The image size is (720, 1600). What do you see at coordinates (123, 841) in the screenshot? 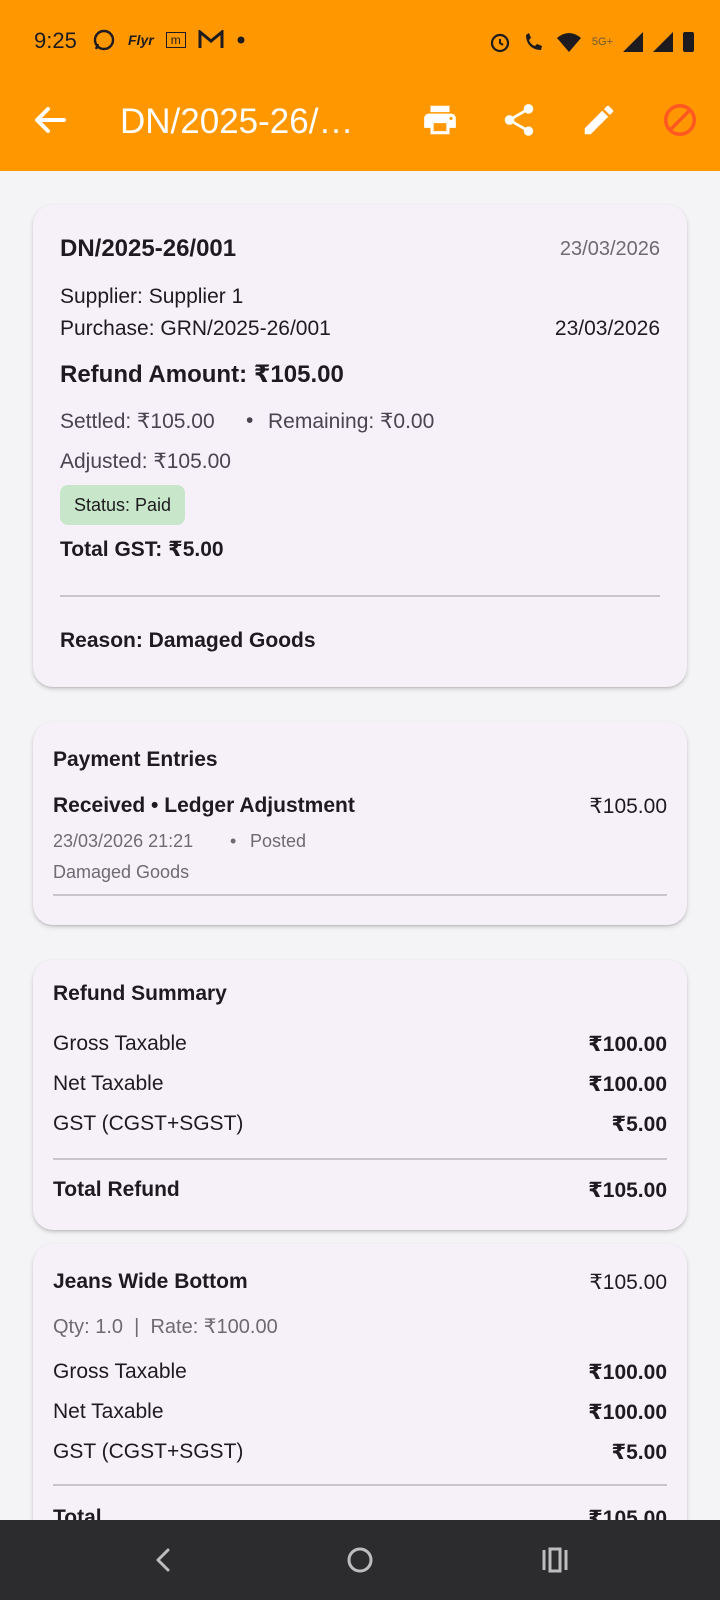
I see `payment-entry-datetime: 23/03/2026 21:21` at bounding box center [123, 841].